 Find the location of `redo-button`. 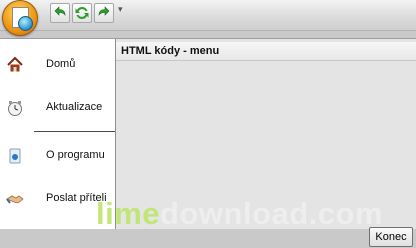

redo-button is located at coordinates (104, 13).